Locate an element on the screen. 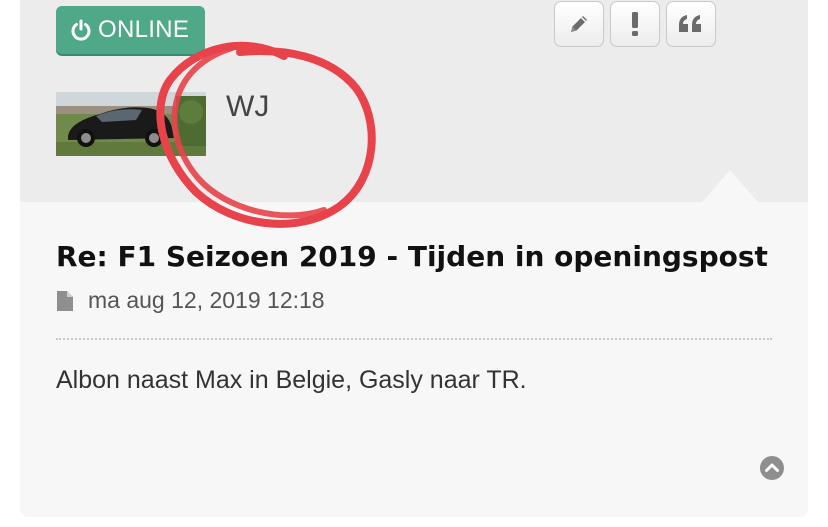 Image resolution: width=828 pixels, height=527 pixels. pencil-icon is located at coordinates (579, 24).